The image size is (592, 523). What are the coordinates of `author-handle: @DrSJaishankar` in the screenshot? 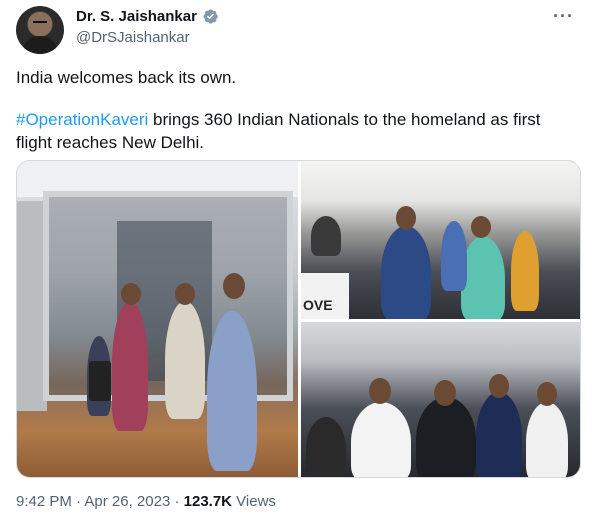 It's located at (133, 37).